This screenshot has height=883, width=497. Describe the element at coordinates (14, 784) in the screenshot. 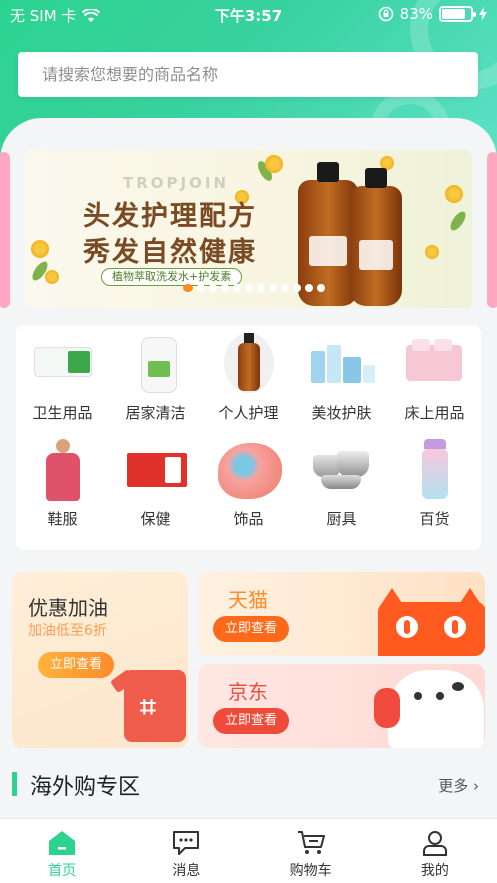

I see `section-accent-bar` at that location.